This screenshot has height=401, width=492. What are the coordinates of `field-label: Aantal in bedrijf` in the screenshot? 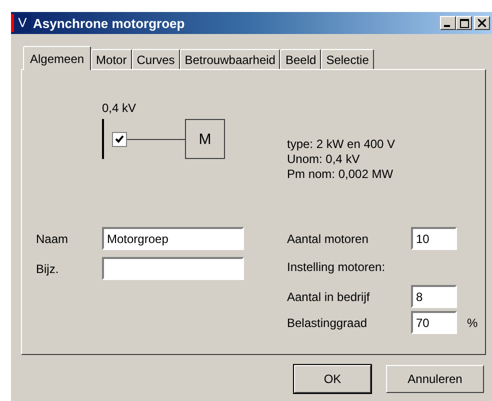 It's located at (329, 297).